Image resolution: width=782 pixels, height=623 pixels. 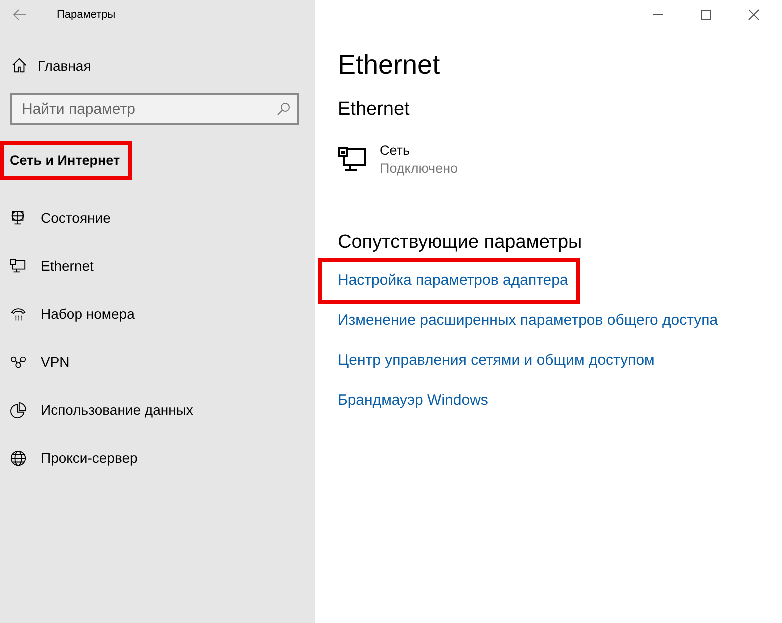 What do you see at coordinates (754, 15) in the screenshot?
I see `close-icon` at bounding box center [754, 15].